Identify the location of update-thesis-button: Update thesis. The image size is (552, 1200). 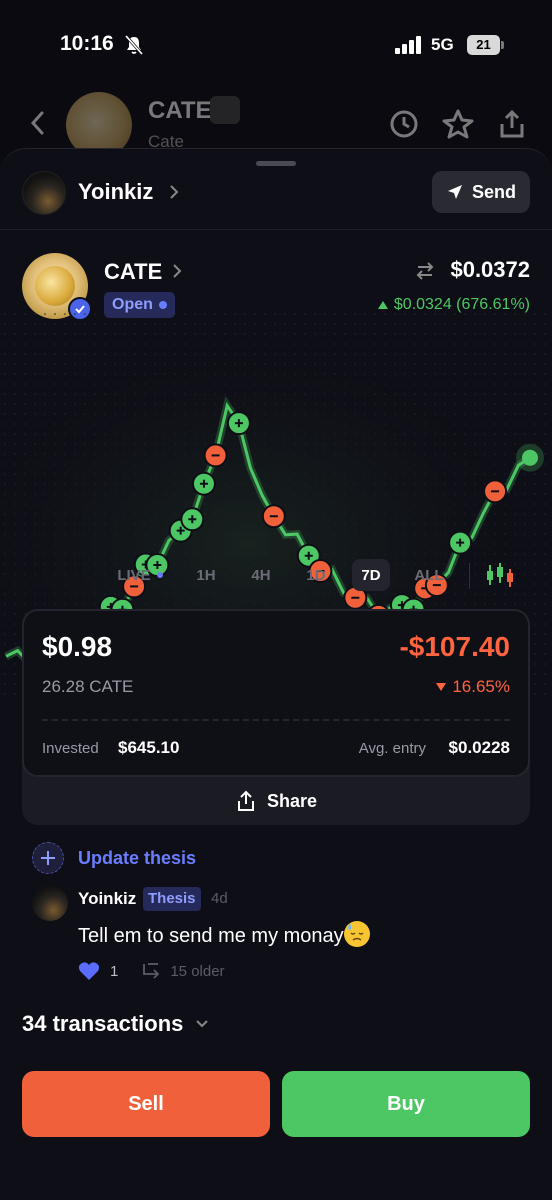
(114, 858).